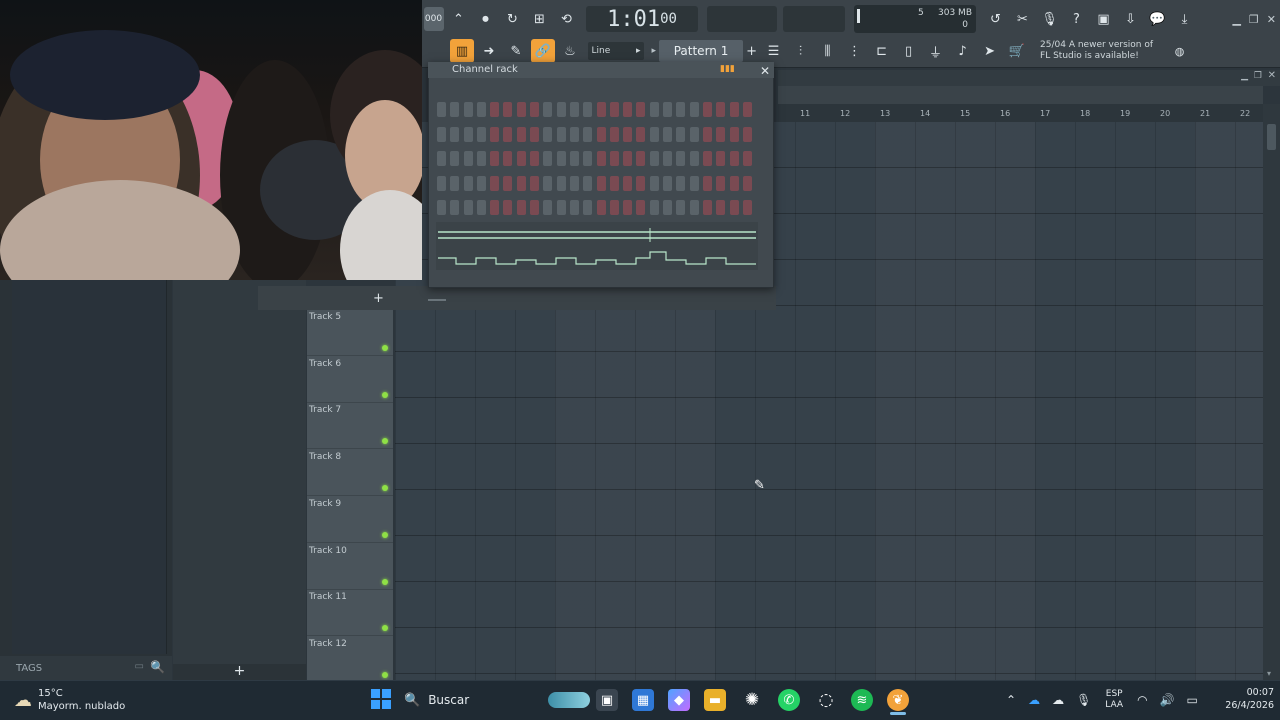 The image size is (1280, 720). What do you see at coordinates (701, 51) in the screenshot?
I see `pattern-selector: Pattern 1` at bounding box center [701, 51].